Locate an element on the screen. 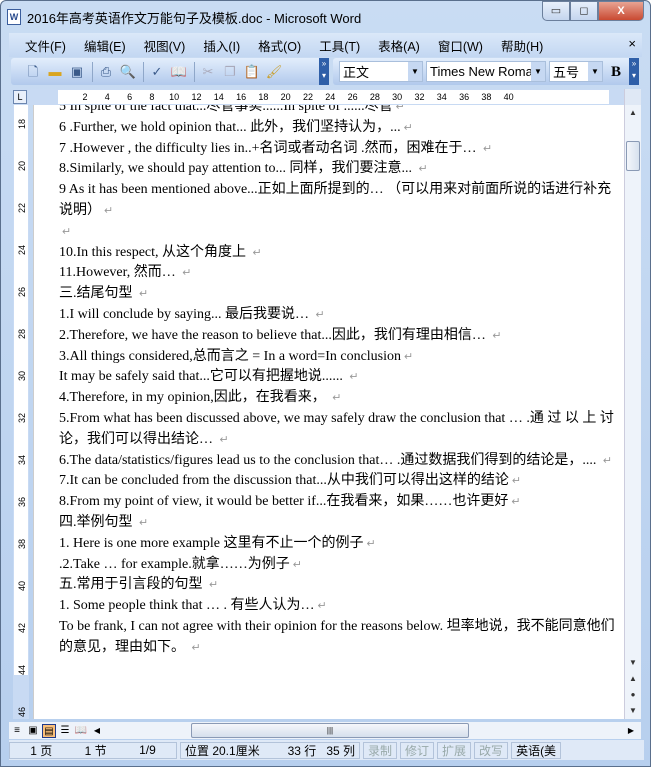 Image resolution: width=651 pixels, height=767 pixels. research-icon: 📖 is located at coordinates (179, 72).